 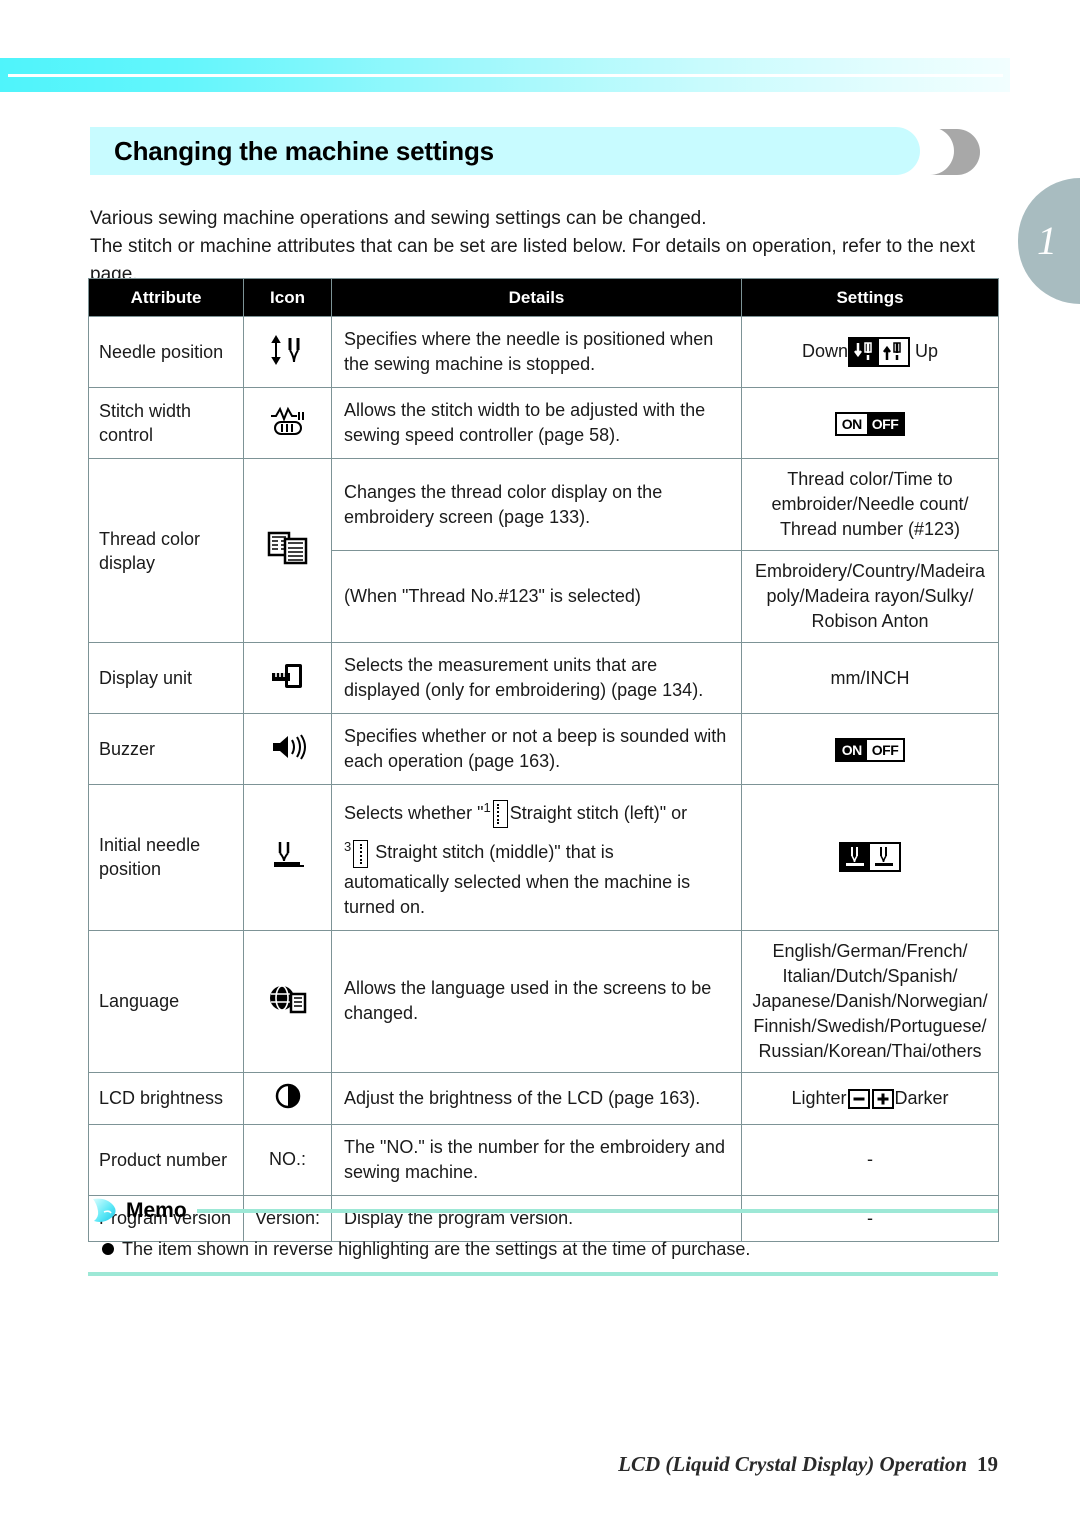 What do you see at coordinates (597, 1211) in the screenshot?
I see `memo-rule-top` at bounding box center [597, 1211].